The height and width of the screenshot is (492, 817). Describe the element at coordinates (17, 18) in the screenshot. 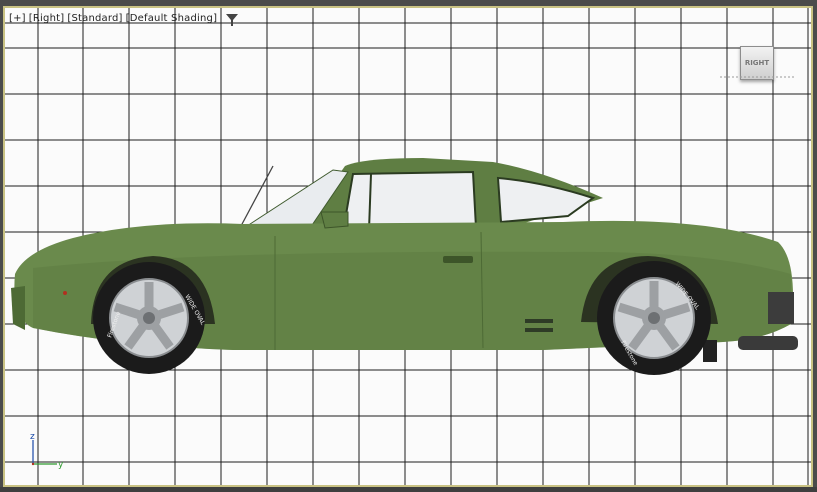

I see `viewport-plus-menu: [+]` at that location.